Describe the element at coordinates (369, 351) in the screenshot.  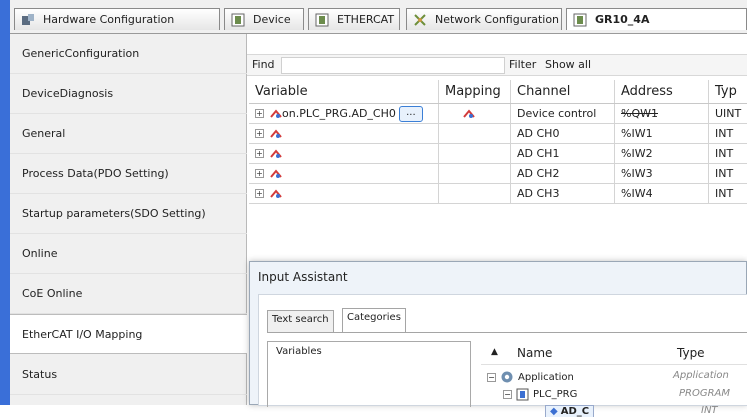
I see `category-item-variables: Variables` at that location.